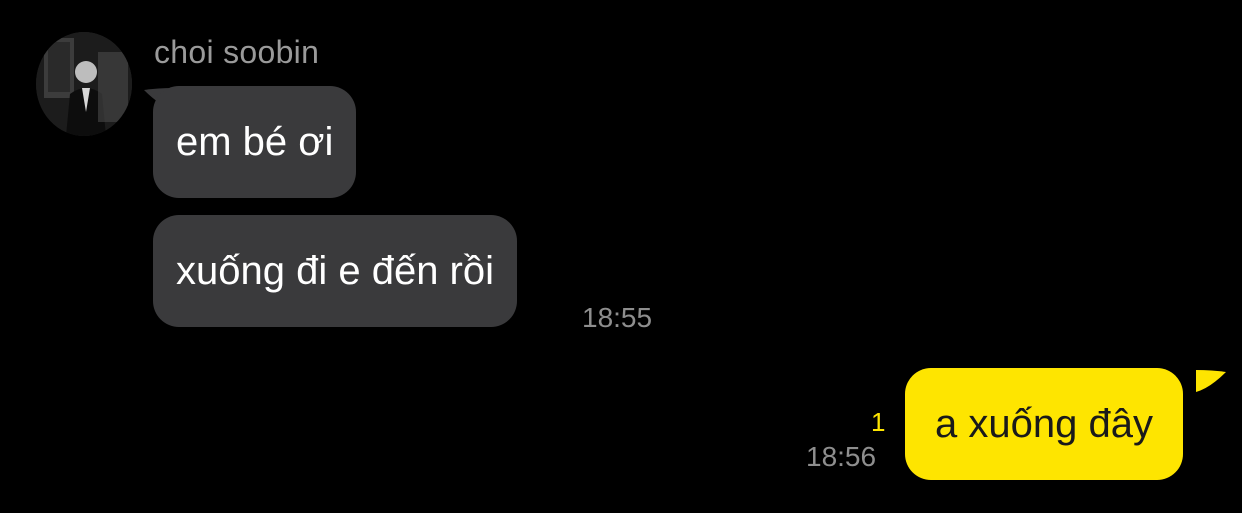 The image size is (1242, 513). I want to click on incoming-message-bubble: em bé ơi, so click(255, 142).